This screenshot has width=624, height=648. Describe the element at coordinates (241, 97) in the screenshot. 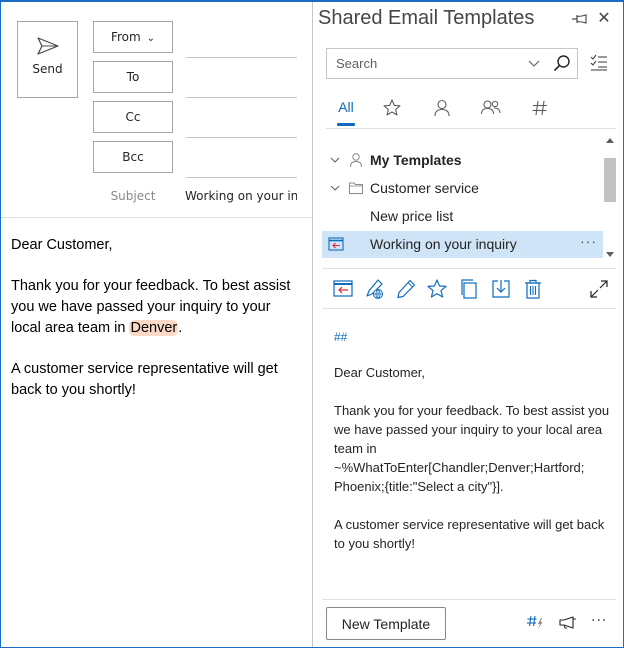

I see `to-field` at that location.